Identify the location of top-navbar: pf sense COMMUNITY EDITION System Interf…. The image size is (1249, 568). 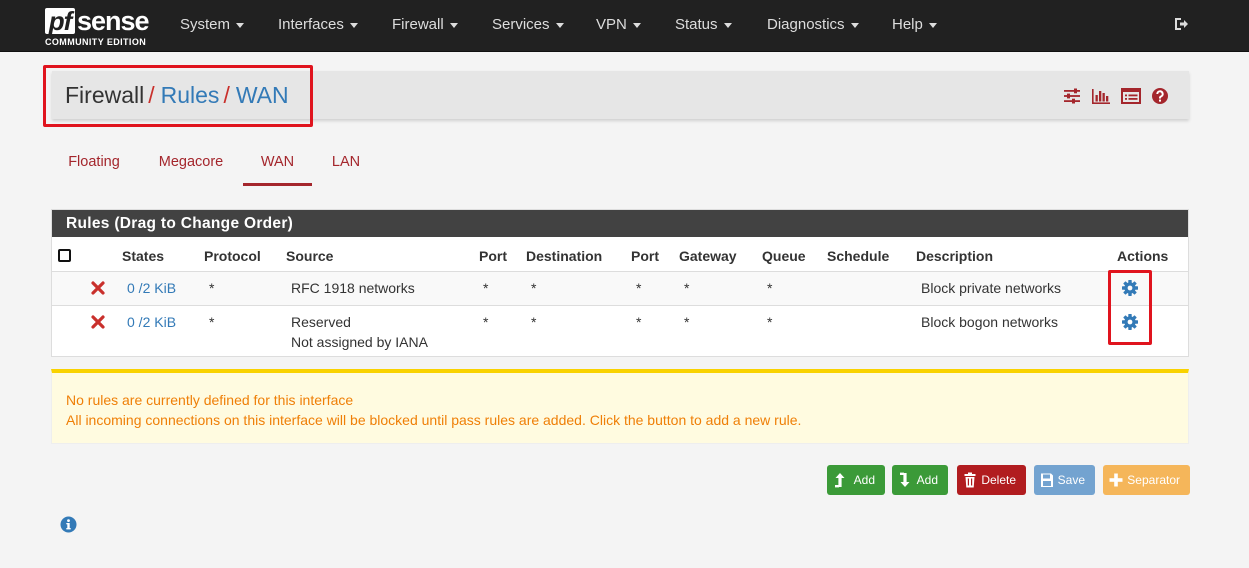
(624, 26).